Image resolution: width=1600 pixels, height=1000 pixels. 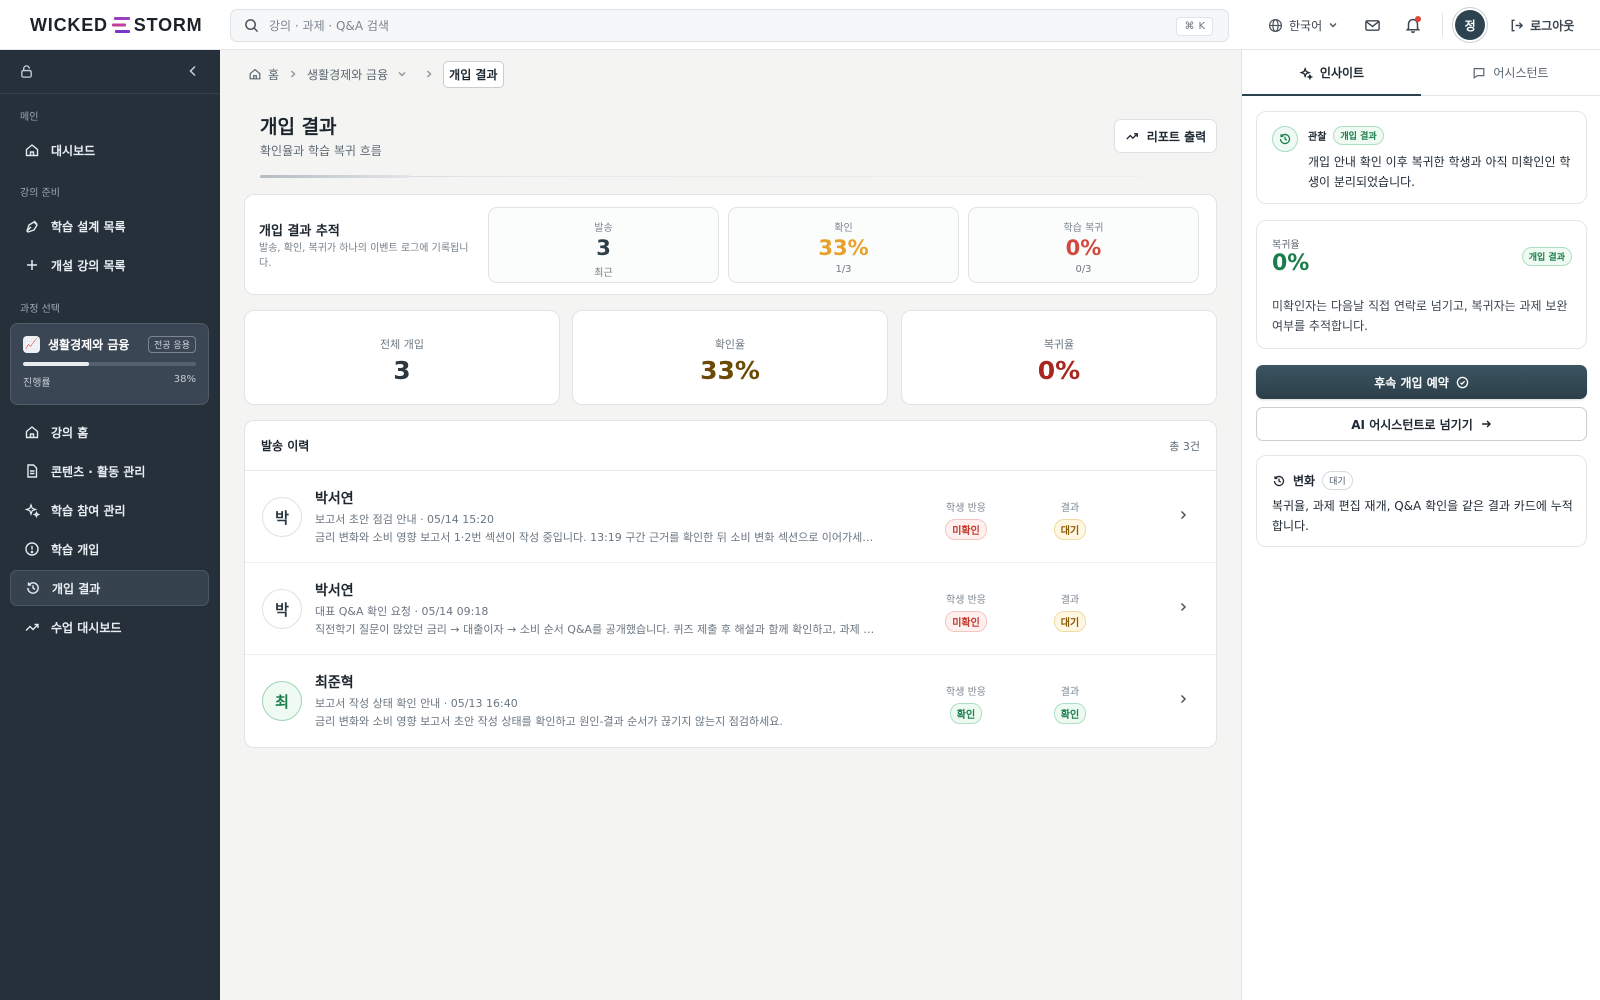 What do you see at coordinates (1510, 72) in the screenshot?
I see `tab-assistant: 어시스턴트` at bounding box center [1510, 72].